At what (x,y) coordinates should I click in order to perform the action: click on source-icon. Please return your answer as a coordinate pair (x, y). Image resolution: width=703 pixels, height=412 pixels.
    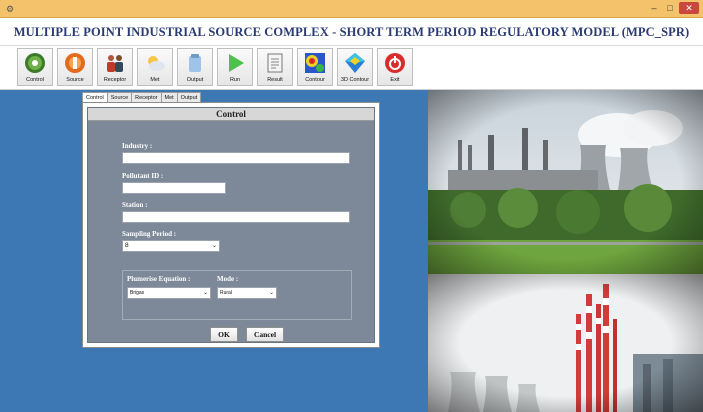
    Looking at the image, I should click on (75, 63).